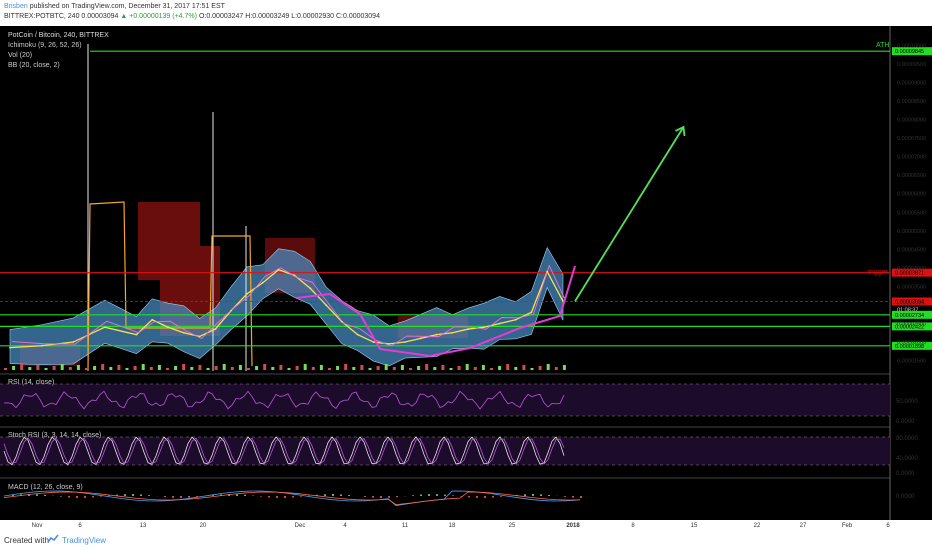  What do you see at coordinates (911, 362) in the screenshot?
I see `price-tick-label: 0.00001500` at bounding box center [911, 362].